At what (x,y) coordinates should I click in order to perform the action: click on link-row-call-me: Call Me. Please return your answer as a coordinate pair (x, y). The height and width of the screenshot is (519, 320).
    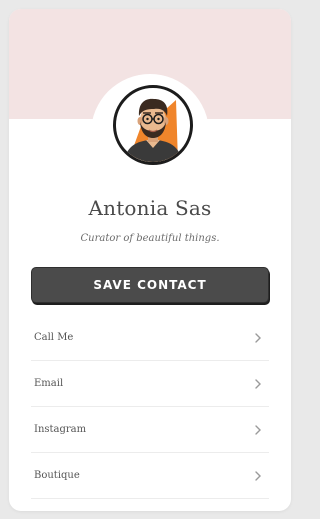
    Looking at the image, I should click on (150, 338).